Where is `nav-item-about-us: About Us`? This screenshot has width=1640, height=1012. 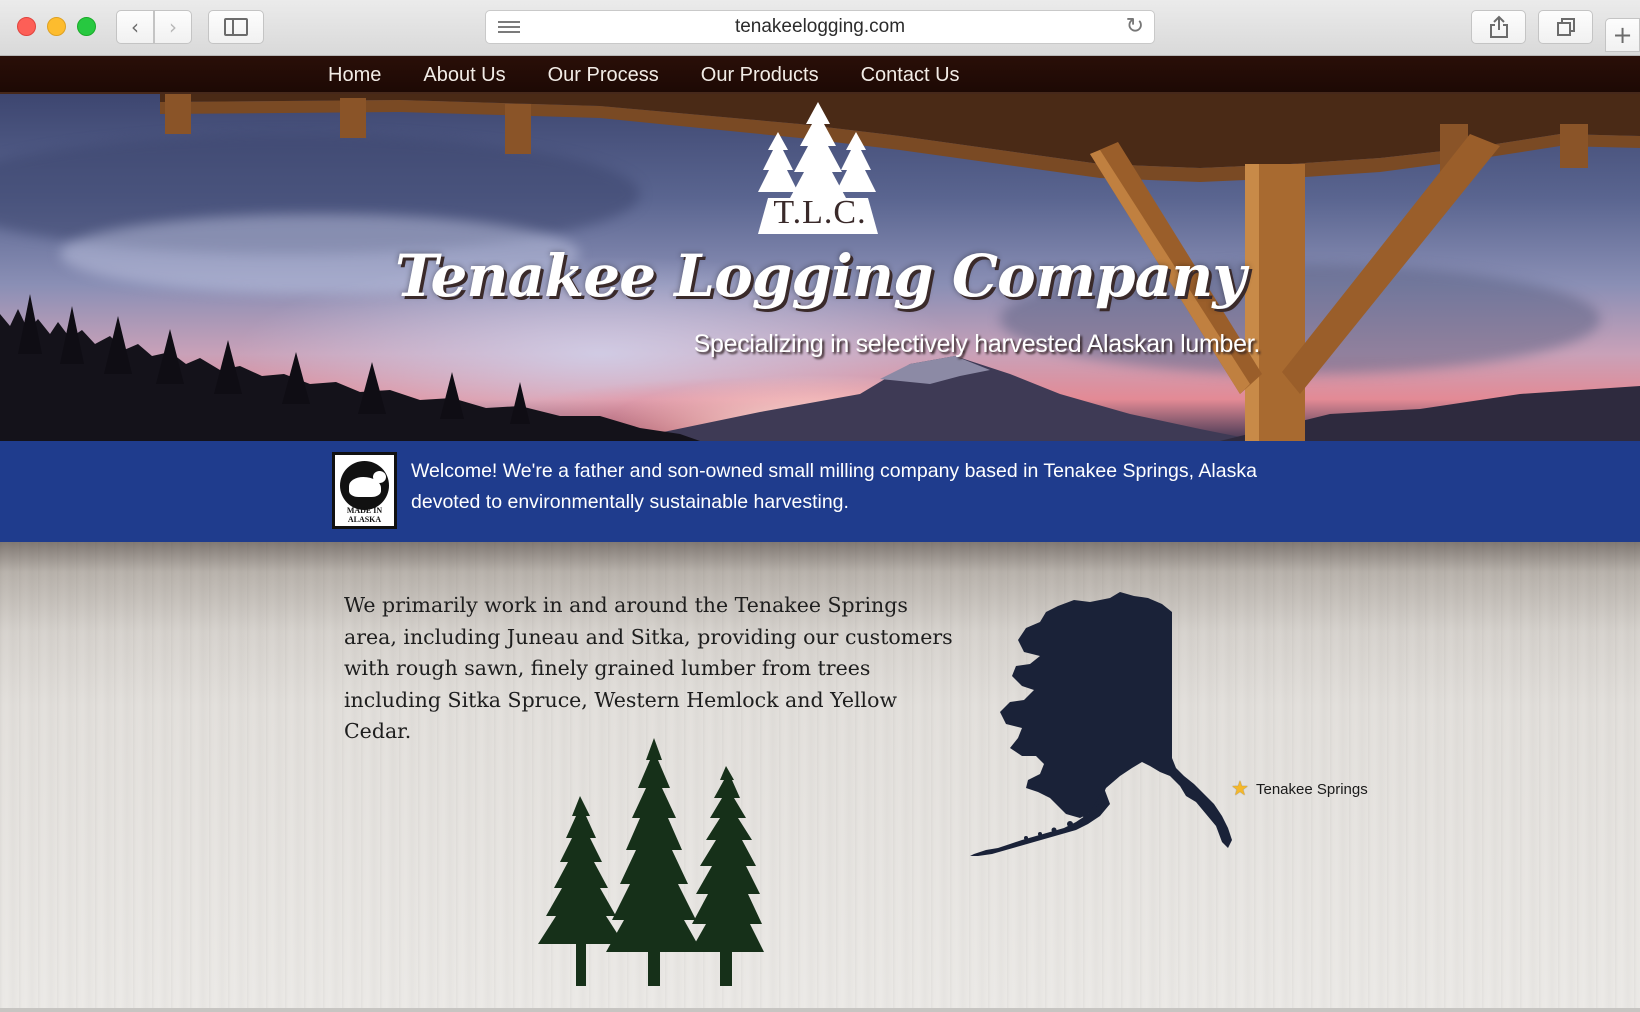 nav-item-about-us: About Us is located at coordinates (464, 75).